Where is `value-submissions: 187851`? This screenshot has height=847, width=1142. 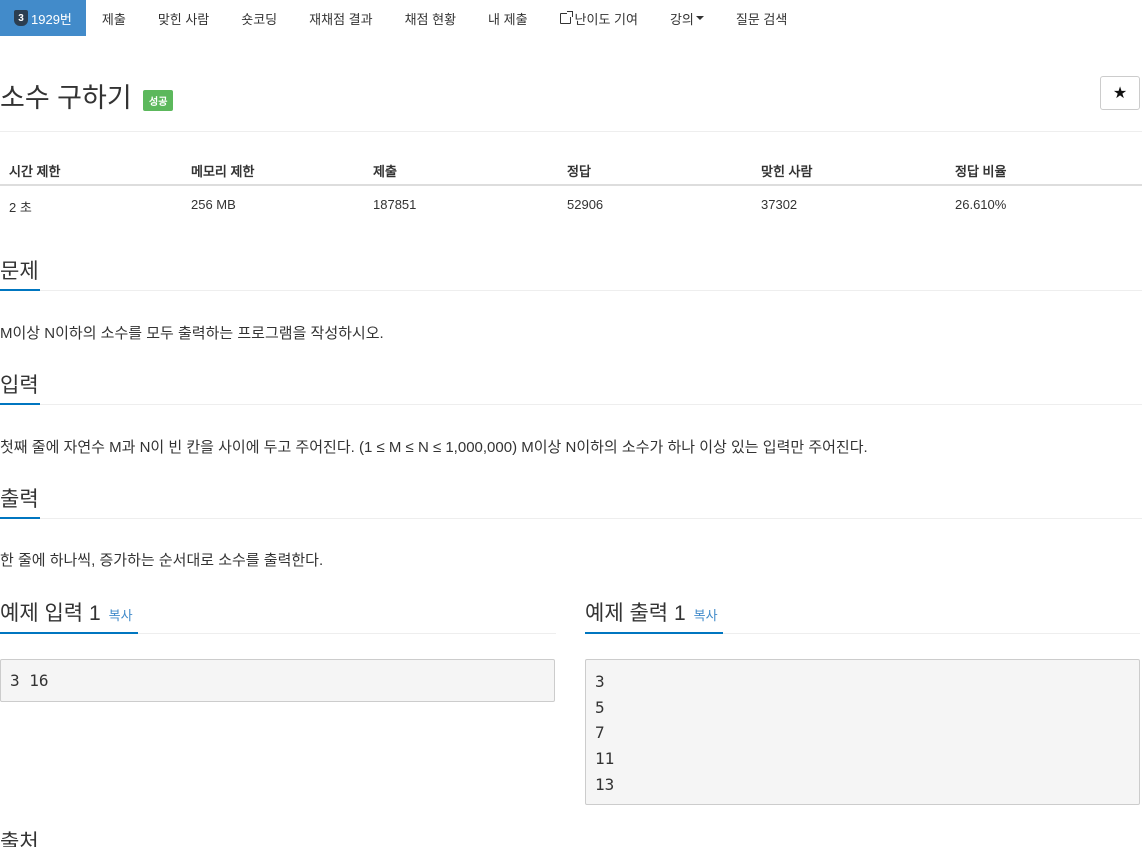
value-submissions: 187851 is located at coordinates (395, 204).